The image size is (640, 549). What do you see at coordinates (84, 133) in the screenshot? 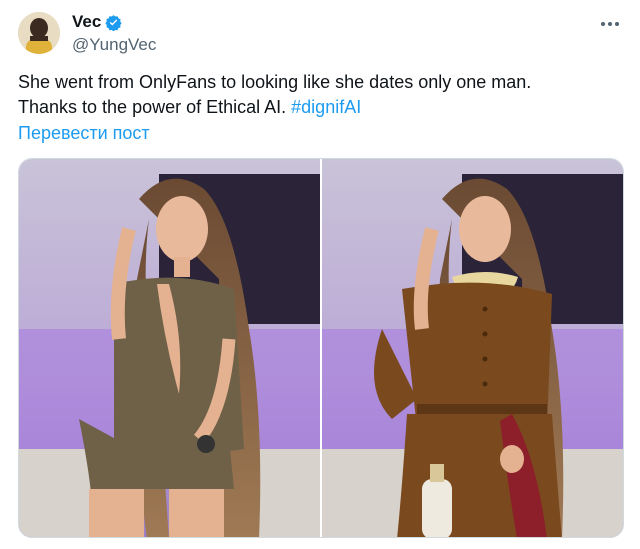
I see `translate-post-link: Перевести пост` at bounding box center [84, 133].